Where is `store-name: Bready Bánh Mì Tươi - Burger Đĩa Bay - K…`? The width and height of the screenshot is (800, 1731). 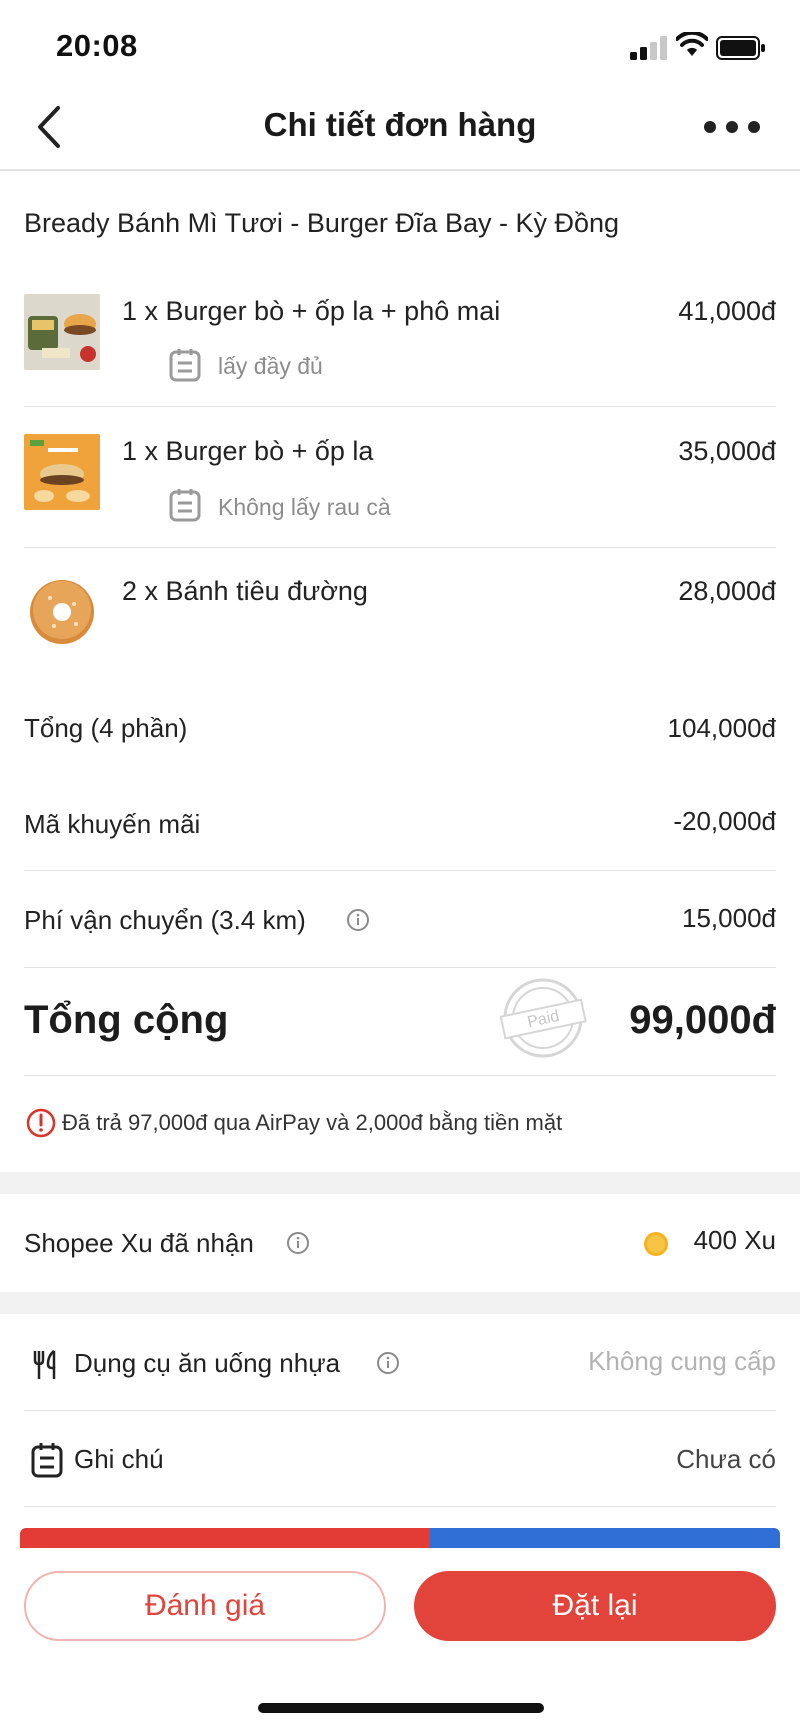
store-name: Bready Bánh Mì Tươi - Burger Đĩa Bay - K… is located at coordinates (321, 223).